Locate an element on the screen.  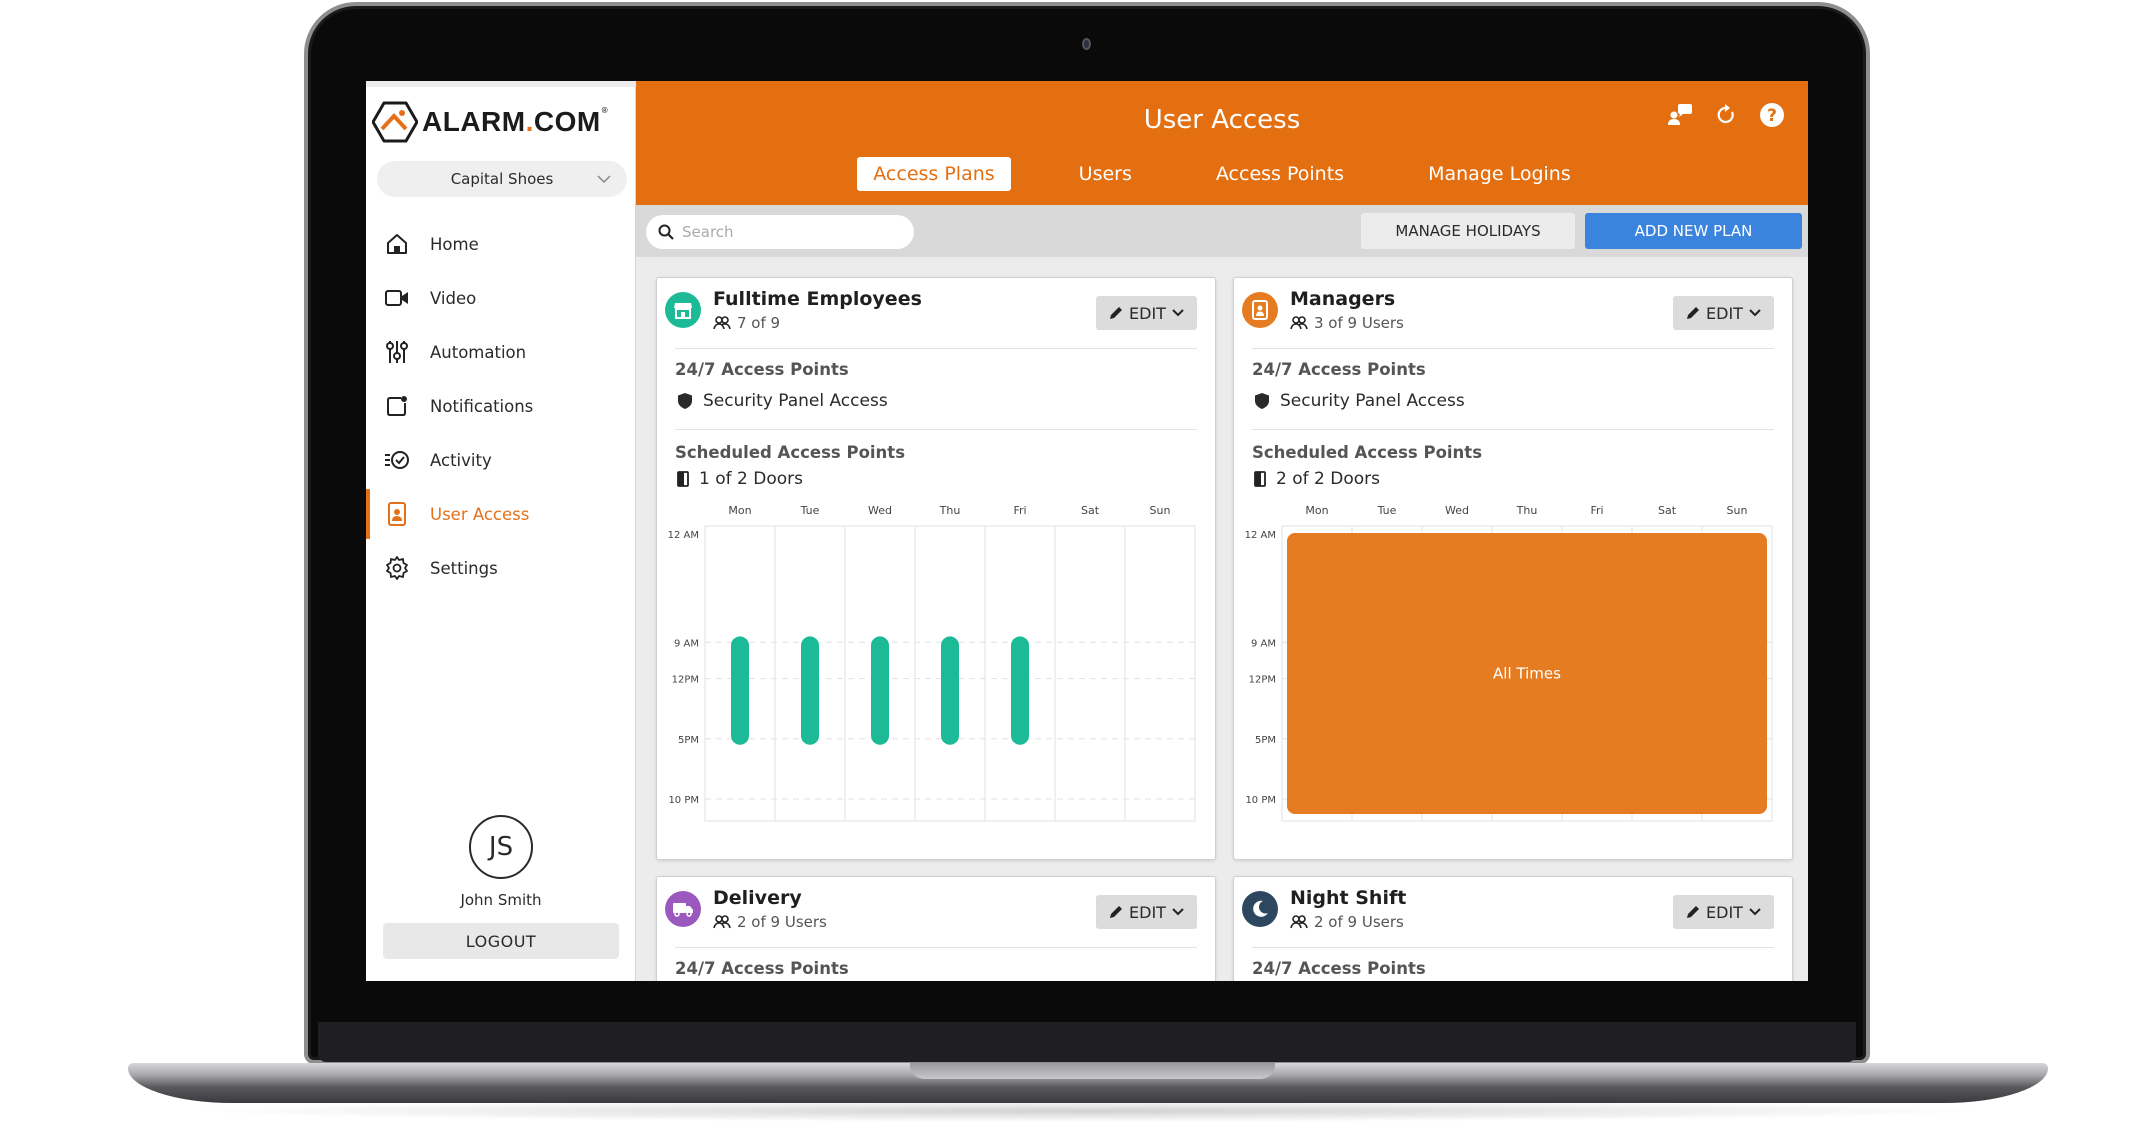
y-tick-label: 12PM is located at coordinates (685, 680).